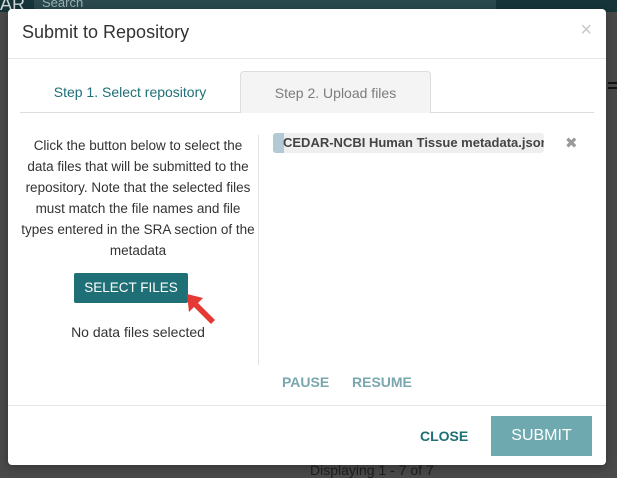 This screenshot has width=617, height=478. Describe the element at coordinates (307, 435) in the screenshot. I see `dialog-footer: CLOSE SUBMIT` at that location.